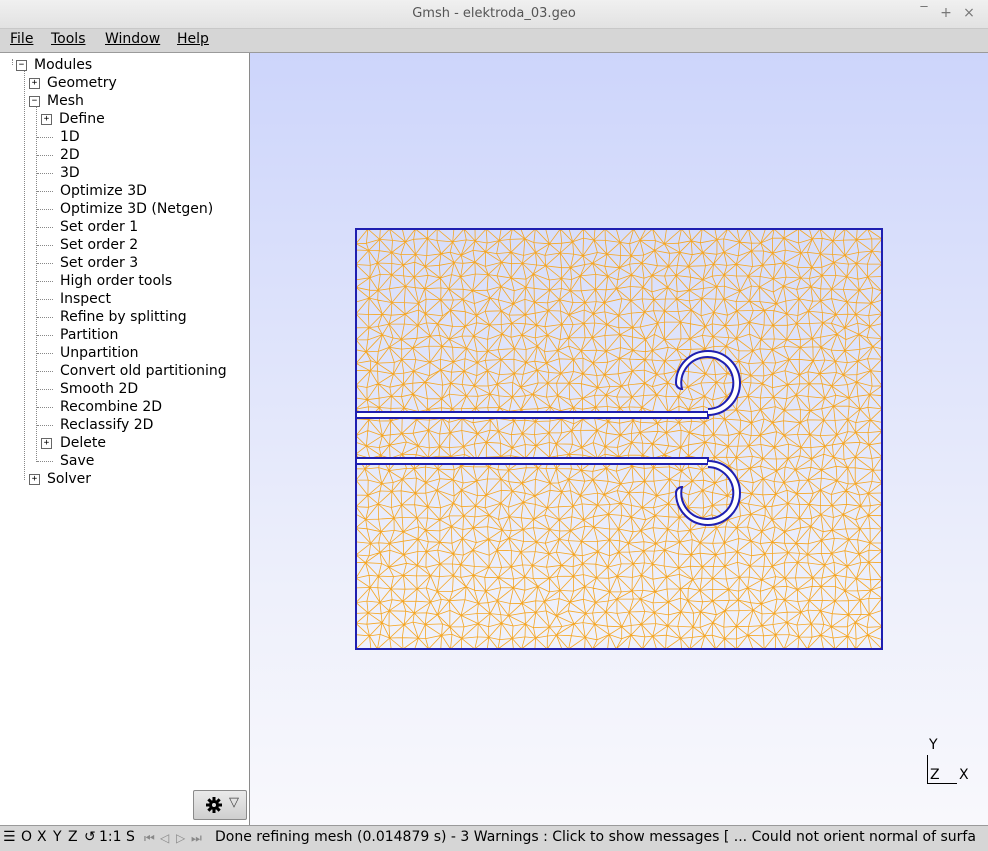 The height and width of the screenshot is (851, 988). Describe the element at coordinates (136, 209) in the screenshot. I see `tree-item-optimize-3d-netgen: Optimize 3D (Netgen)` at that location.